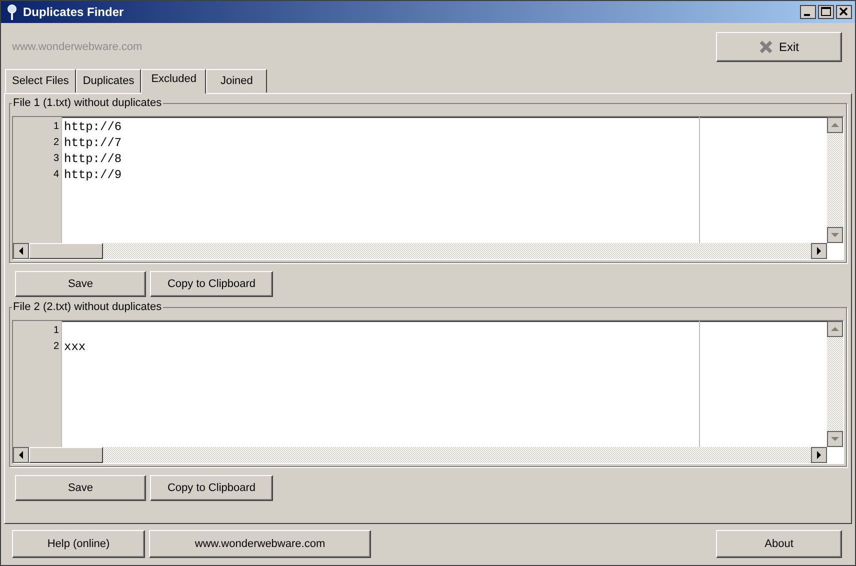 This screenshot has height=566, width=856. I want to click on line-number: 4, so click(55, 175).